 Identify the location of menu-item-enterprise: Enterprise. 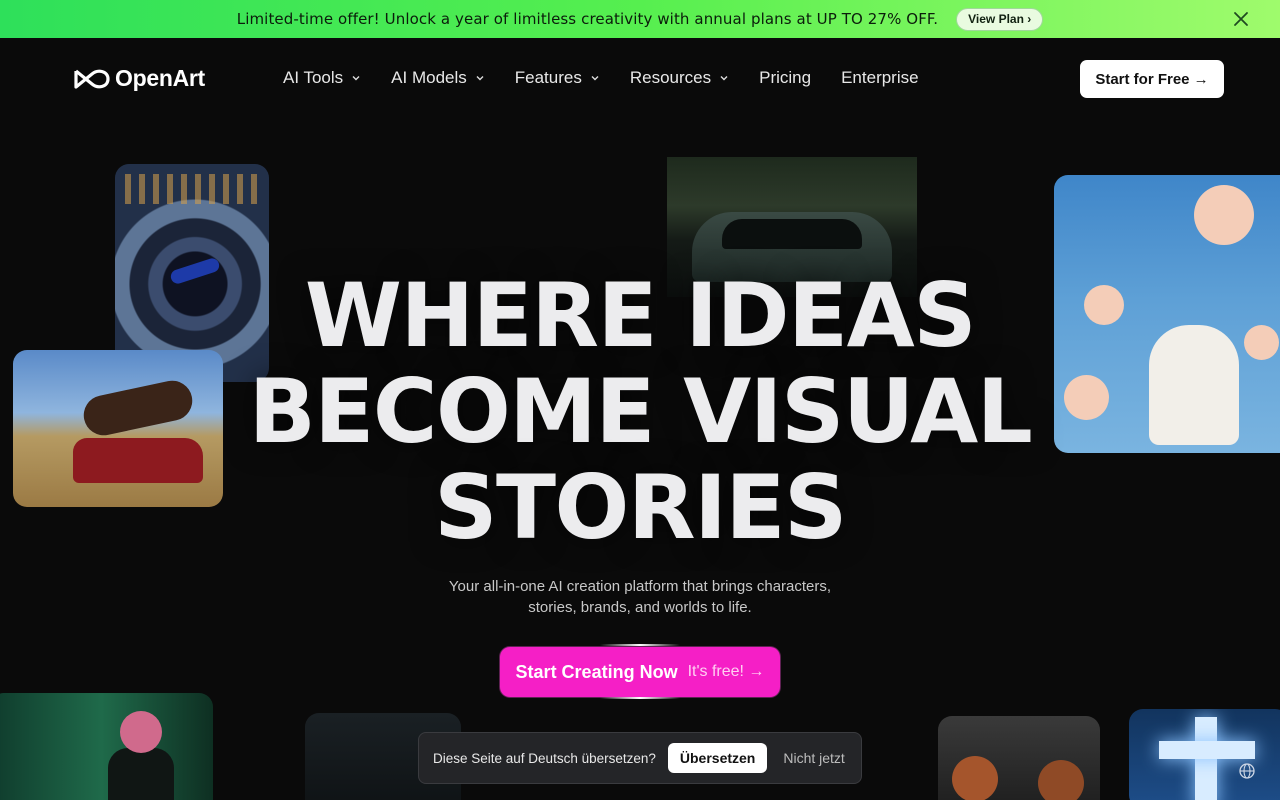
(879, 78).